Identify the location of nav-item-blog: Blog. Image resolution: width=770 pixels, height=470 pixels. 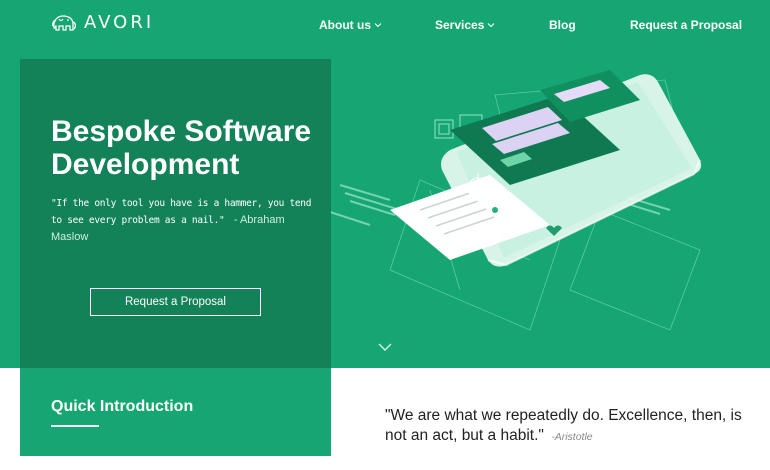
(562, 25).